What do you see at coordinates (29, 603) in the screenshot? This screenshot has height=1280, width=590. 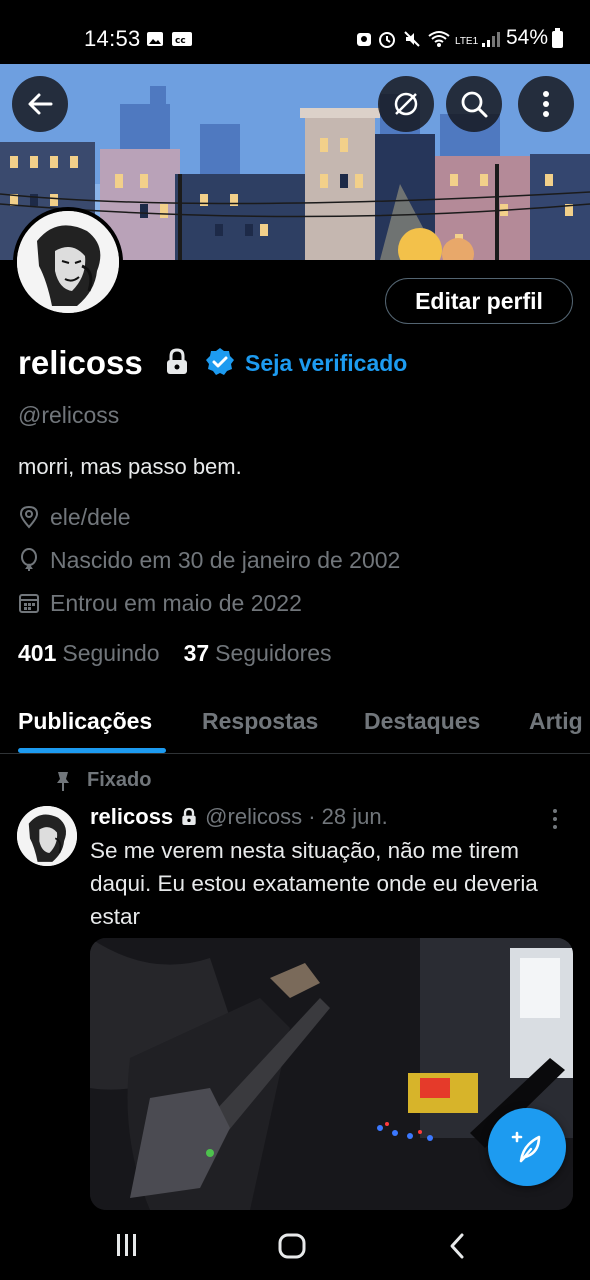 I see `calendar-icon` at bounding box center [29, 603].